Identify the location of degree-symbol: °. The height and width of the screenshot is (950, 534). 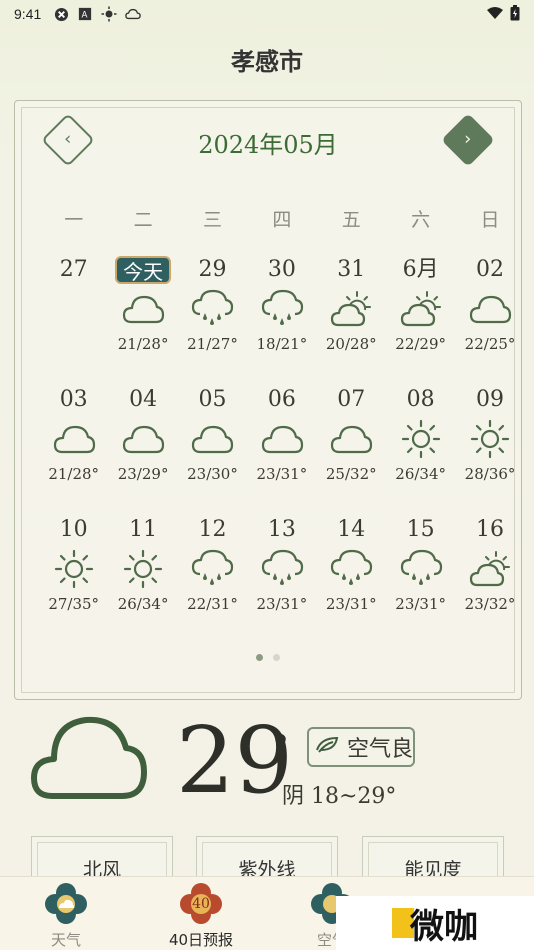
(280, 748).